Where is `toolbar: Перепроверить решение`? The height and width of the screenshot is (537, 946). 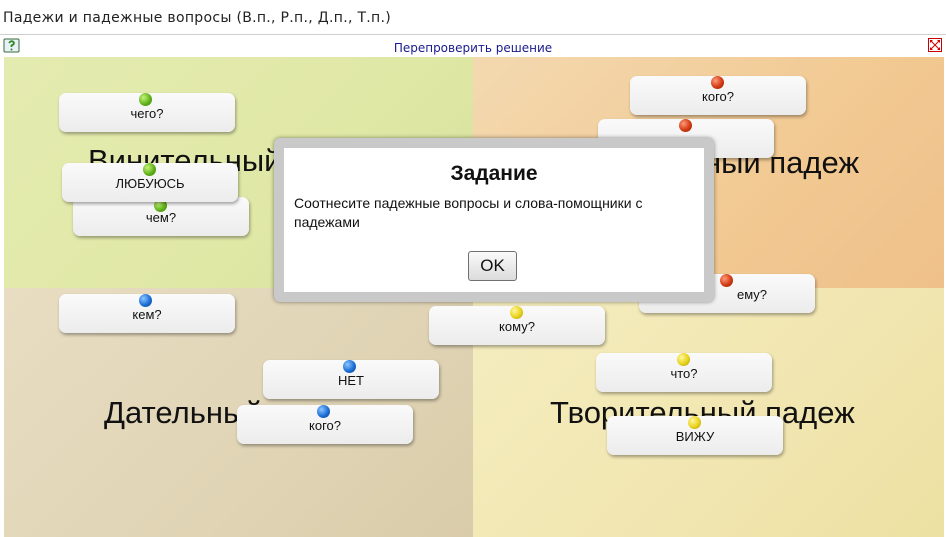
toolbar: Перепроверить решение is located at coordinates (473, 46).